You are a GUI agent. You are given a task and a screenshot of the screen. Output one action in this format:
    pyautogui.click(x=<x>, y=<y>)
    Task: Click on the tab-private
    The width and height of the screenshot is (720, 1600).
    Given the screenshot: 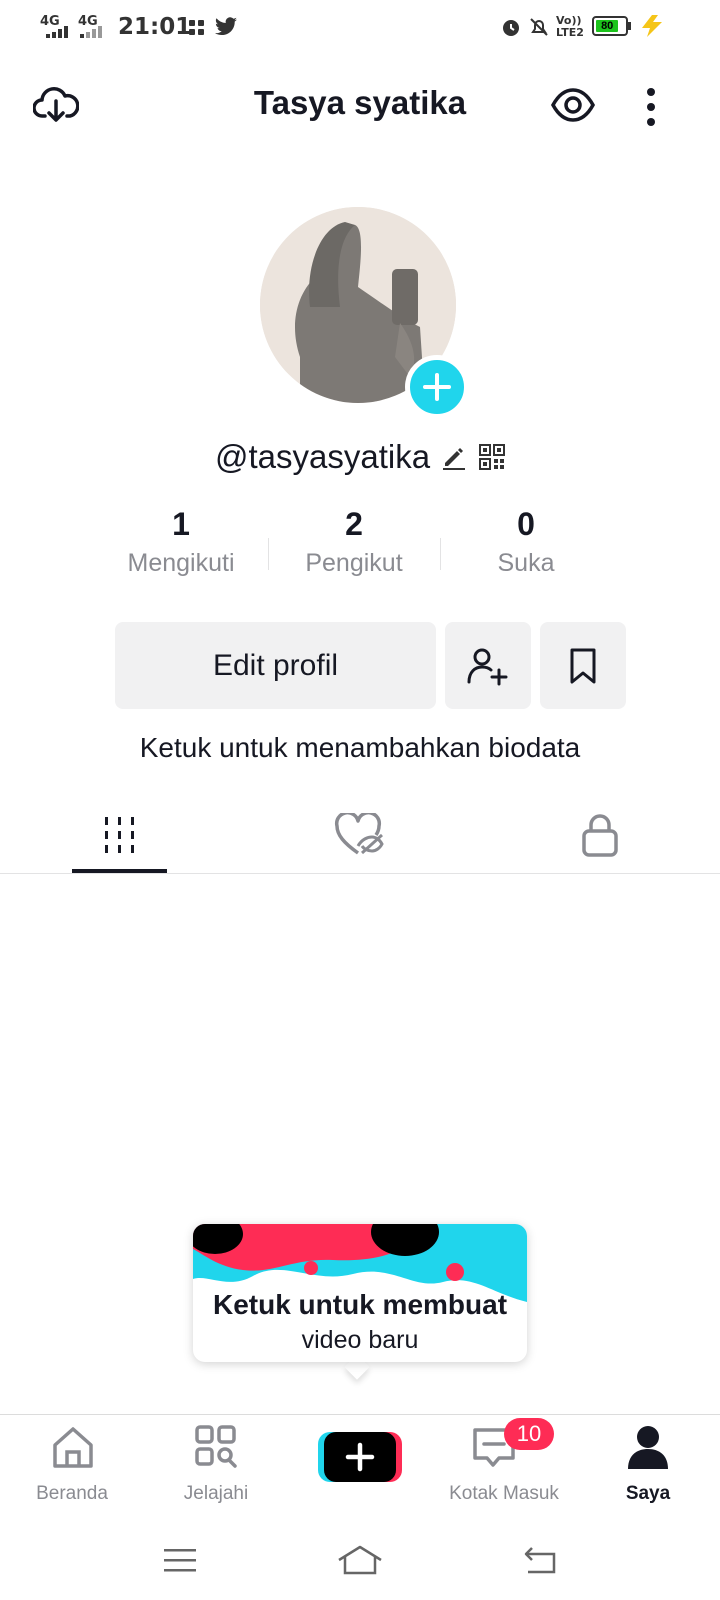 What is the action you would take?
    pyautogui.click(x=600, y=835)
    